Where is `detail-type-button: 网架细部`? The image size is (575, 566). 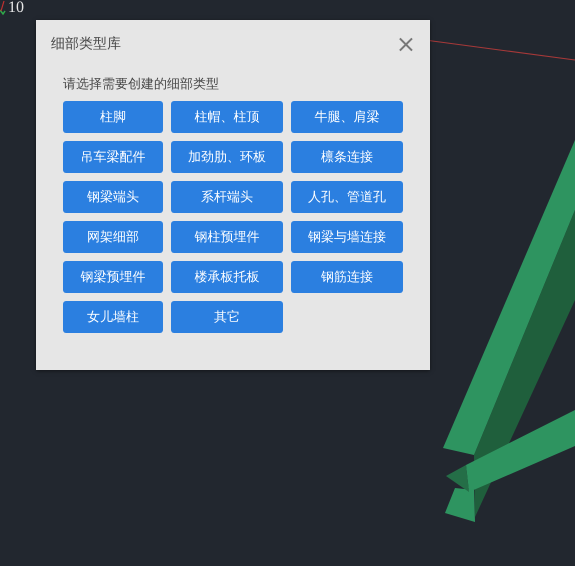 detail-type-button: 网架细部 is located at coordinates (113, 237).